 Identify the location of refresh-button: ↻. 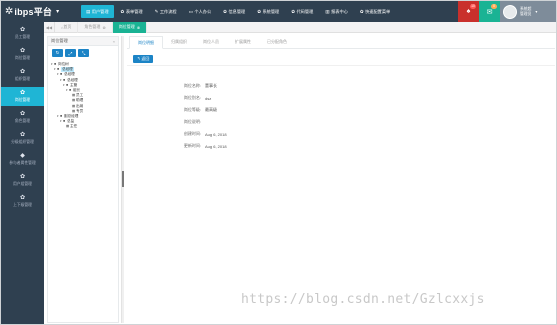
(57, 53).